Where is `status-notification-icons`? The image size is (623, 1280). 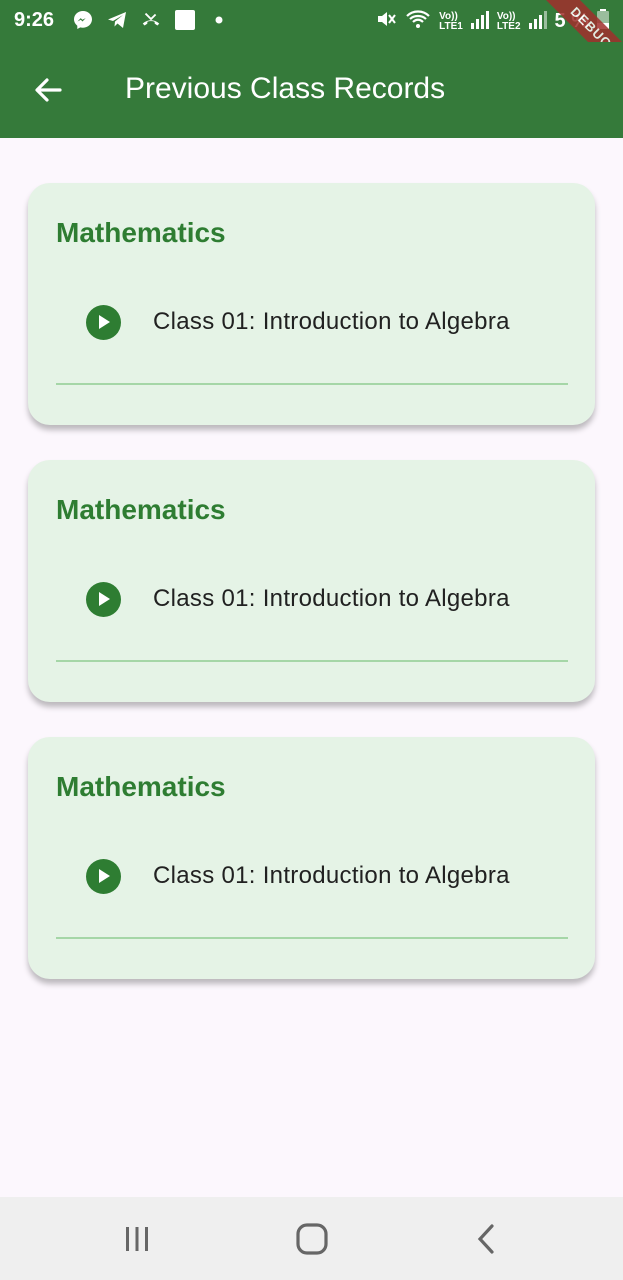
status-notification-icons is located at coordinates (151, 20).